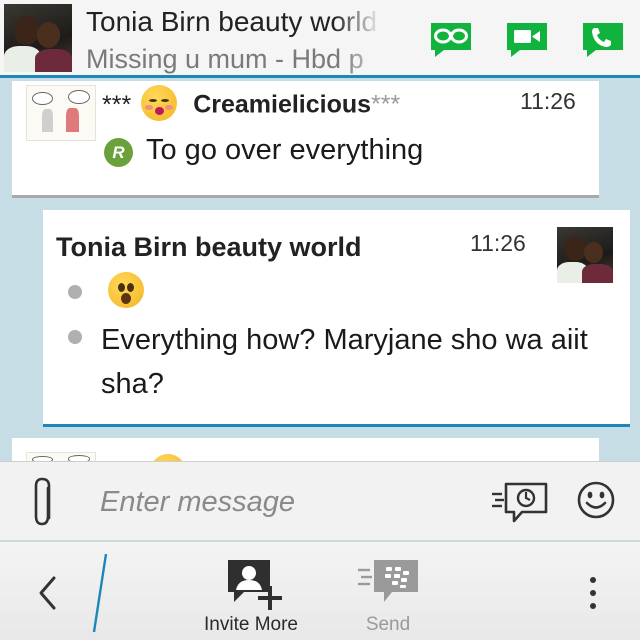 This screenshot has height=640, width=640. I want to click on contact-status-message: Missing u mum - Hbd p, so click(225, 59).